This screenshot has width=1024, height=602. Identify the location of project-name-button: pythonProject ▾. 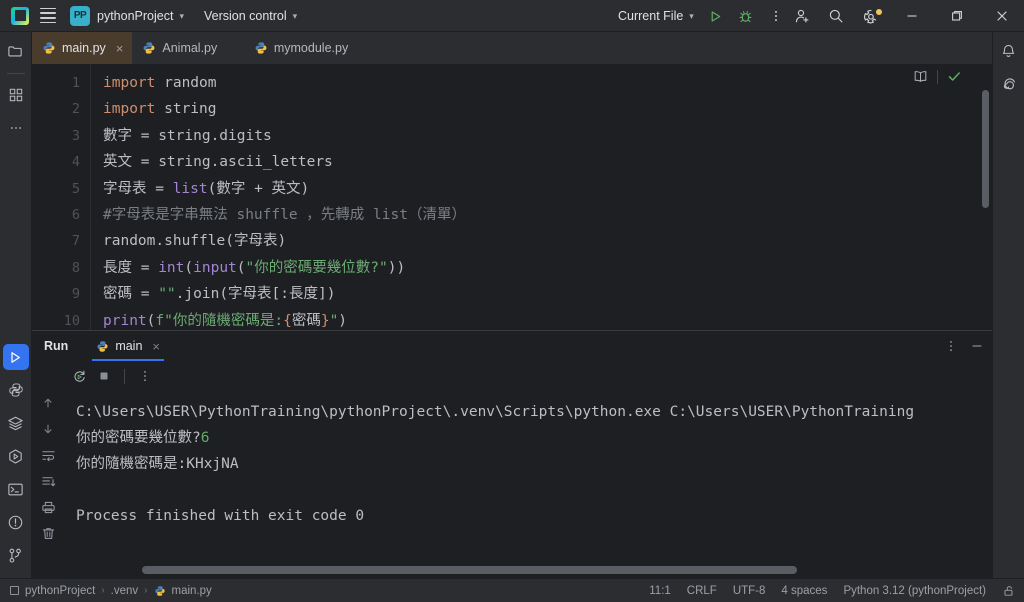
(140, 16).